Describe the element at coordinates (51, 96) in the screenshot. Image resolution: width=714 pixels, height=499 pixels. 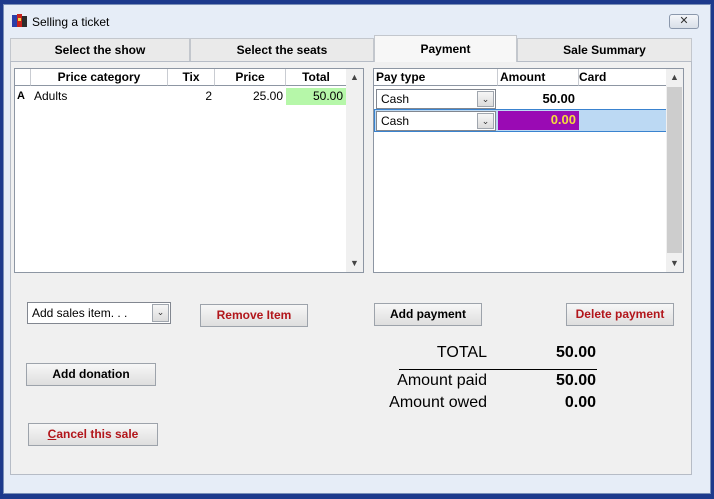
I see `category-cell: Adults` at that location.